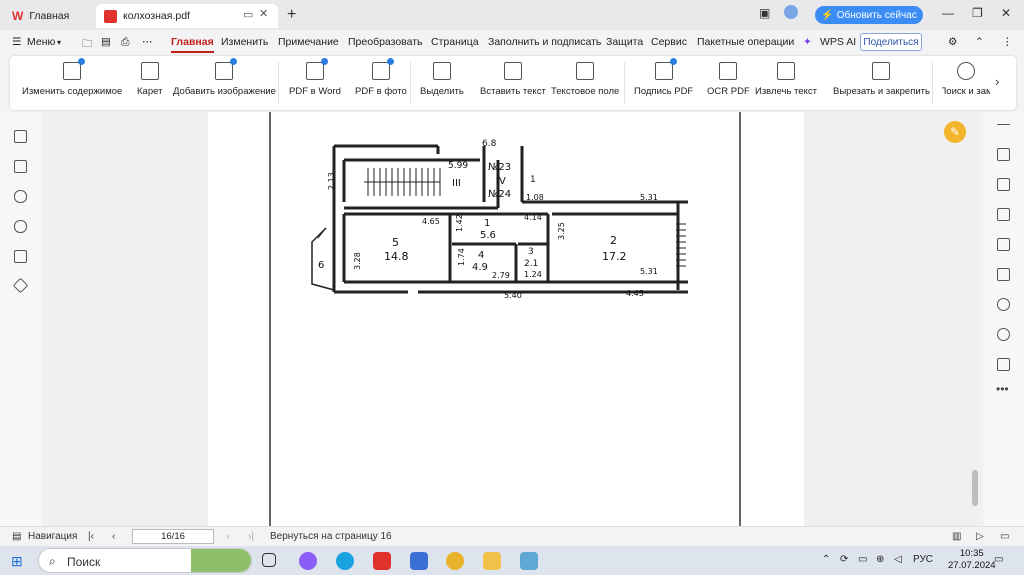 The image size is (1024, 575). What do you see at coordinates (192, 44) in the screenshot?
I see `menu-tab-home: Главная` at bounding box center [192, 44].